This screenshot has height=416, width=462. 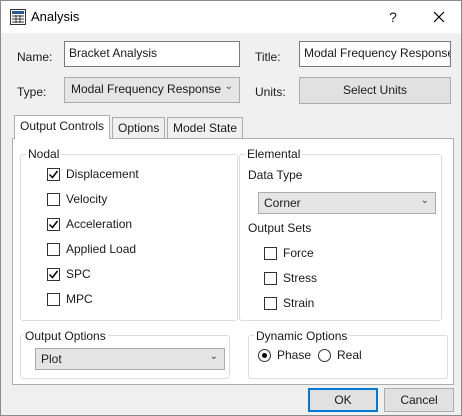 I want to click on force-checkbox, so click(x=270, y=253).